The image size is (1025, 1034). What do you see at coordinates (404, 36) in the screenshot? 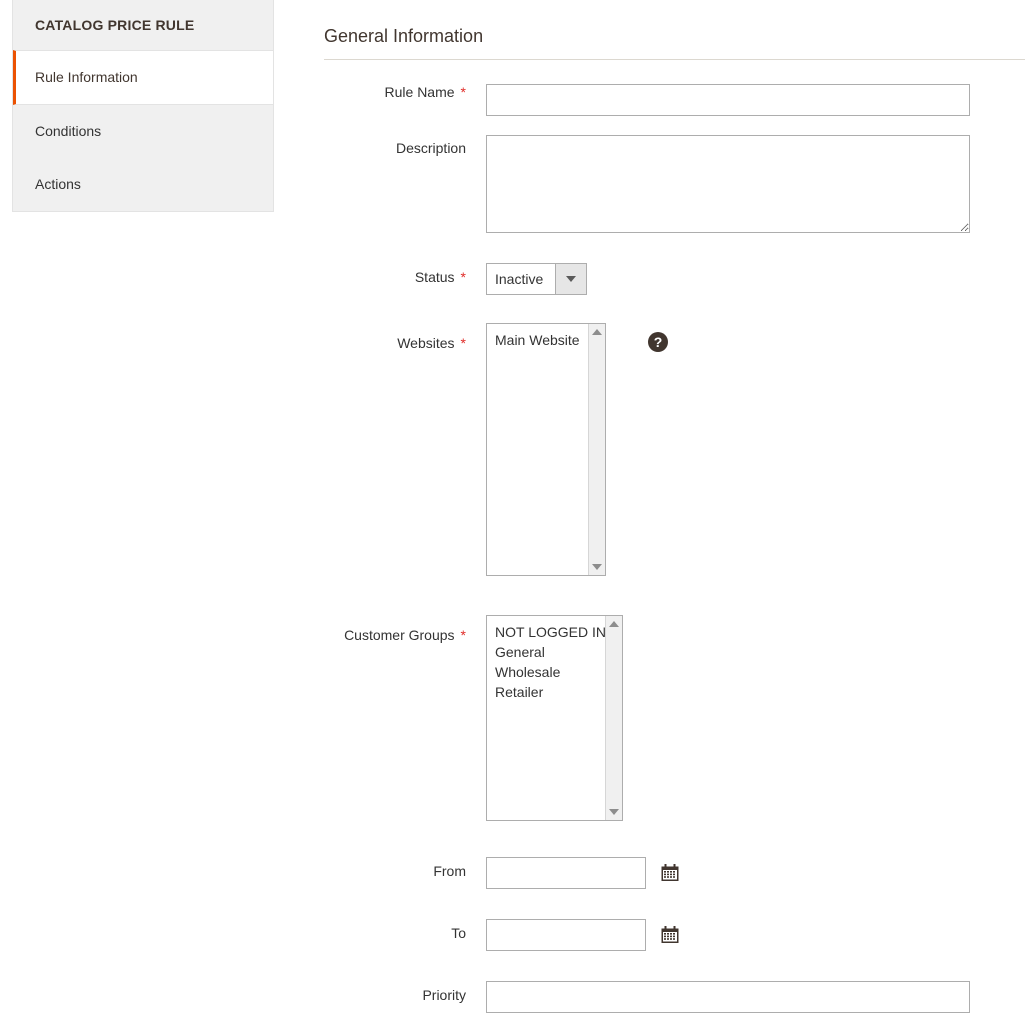
I see `page-title: General Information` at bounding box center [404, 36].